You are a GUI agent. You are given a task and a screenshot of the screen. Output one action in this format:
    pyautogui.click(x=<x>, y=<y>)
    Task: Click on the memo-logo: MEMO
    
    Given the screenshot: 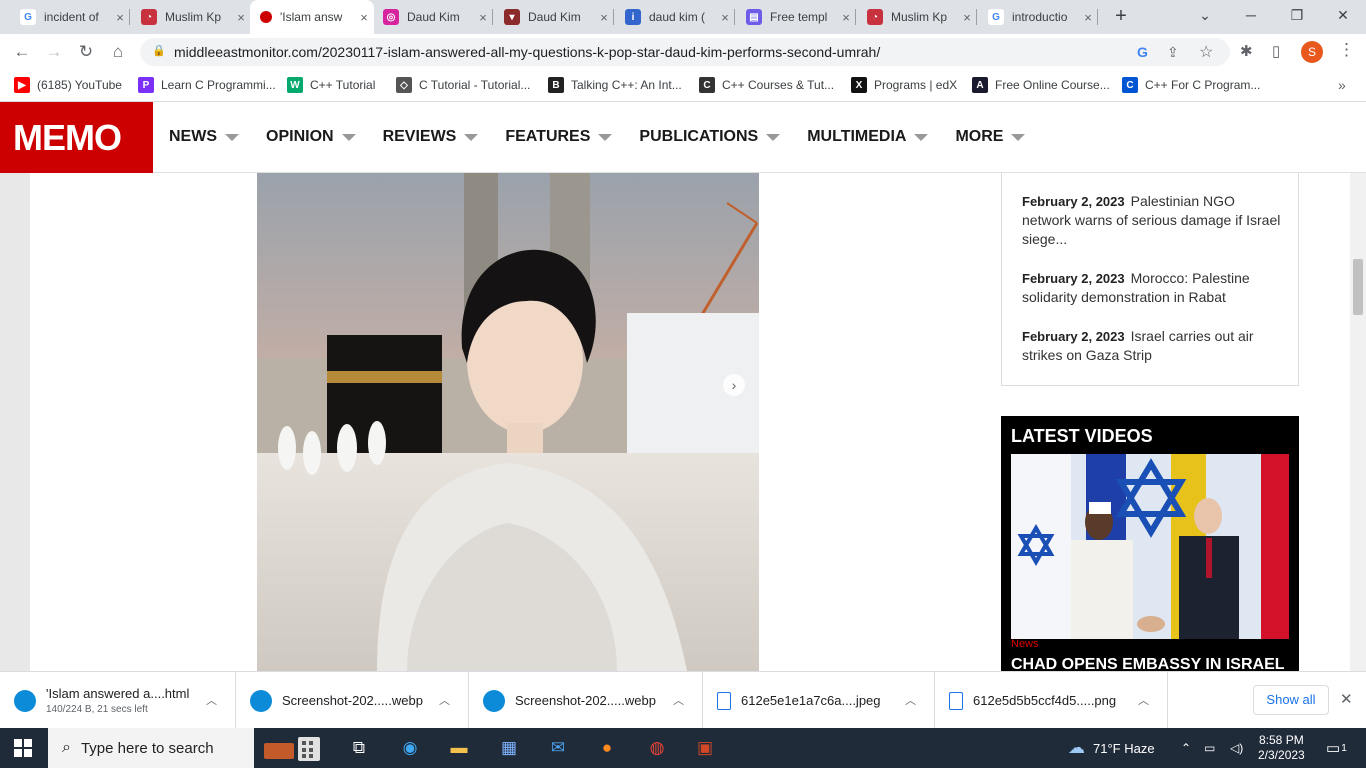 What is the action you would take?
    pyautogui.click(x=76, y=137)
    